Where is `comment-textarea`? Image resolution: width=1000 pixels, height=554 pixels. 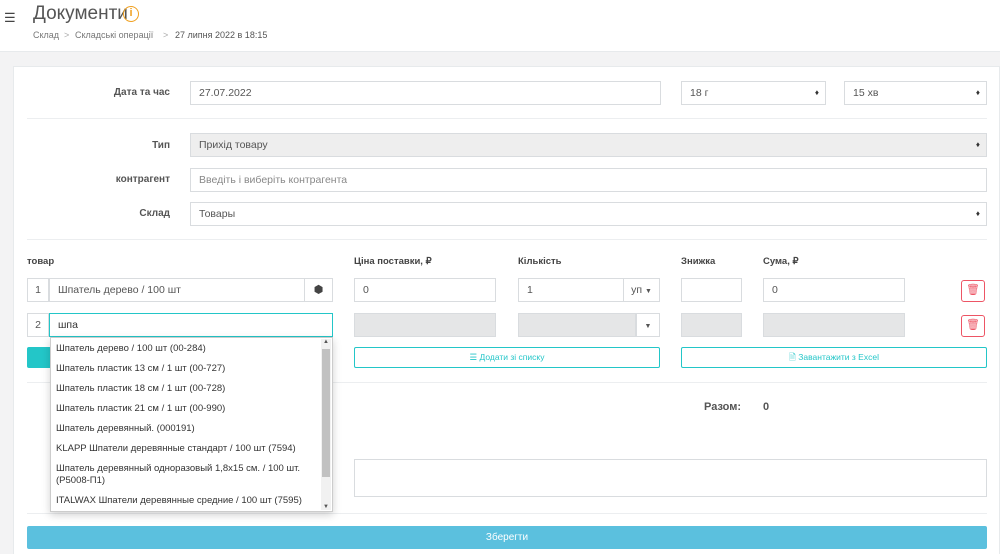 comment-textarea is located at coordinates (670, 478).